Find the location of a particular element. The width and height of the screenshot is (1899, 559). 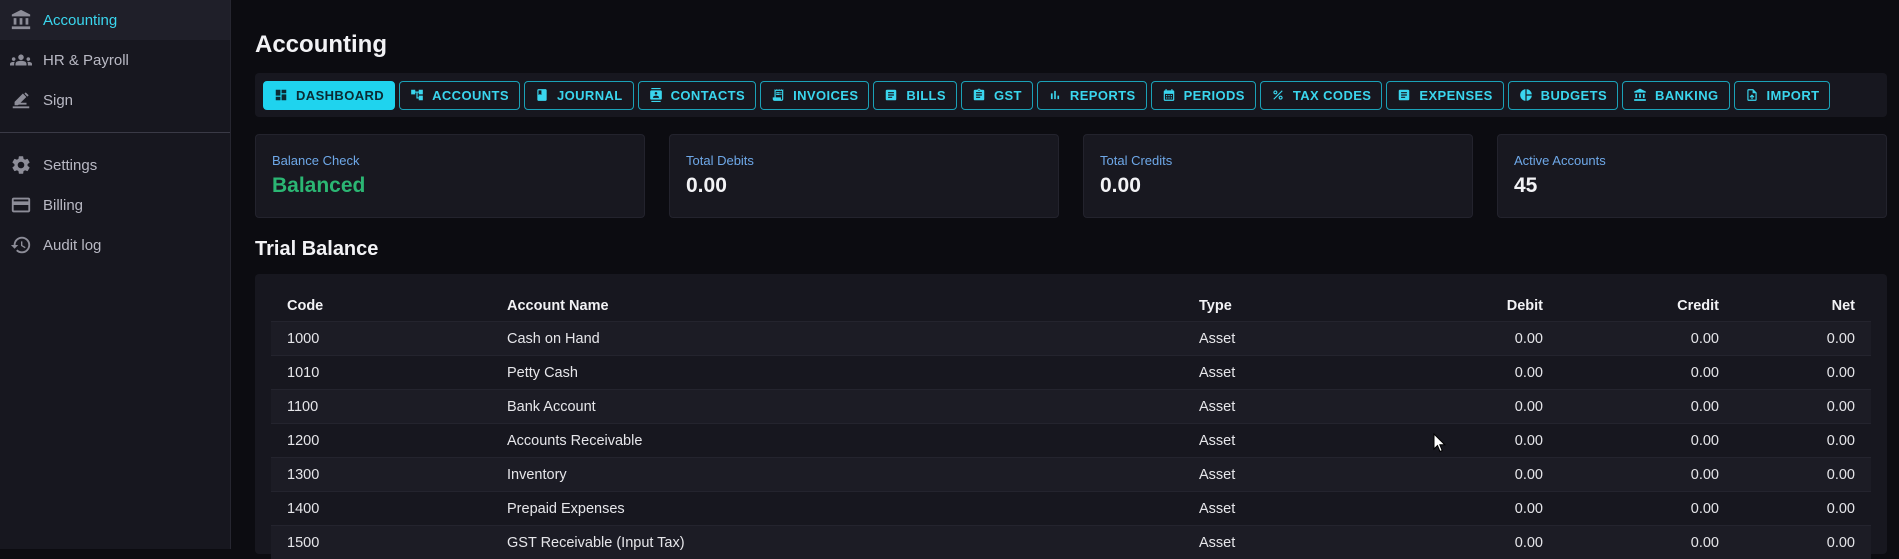

sidebar-item-audit-log: Audit log is located at coordinates (115, 245).